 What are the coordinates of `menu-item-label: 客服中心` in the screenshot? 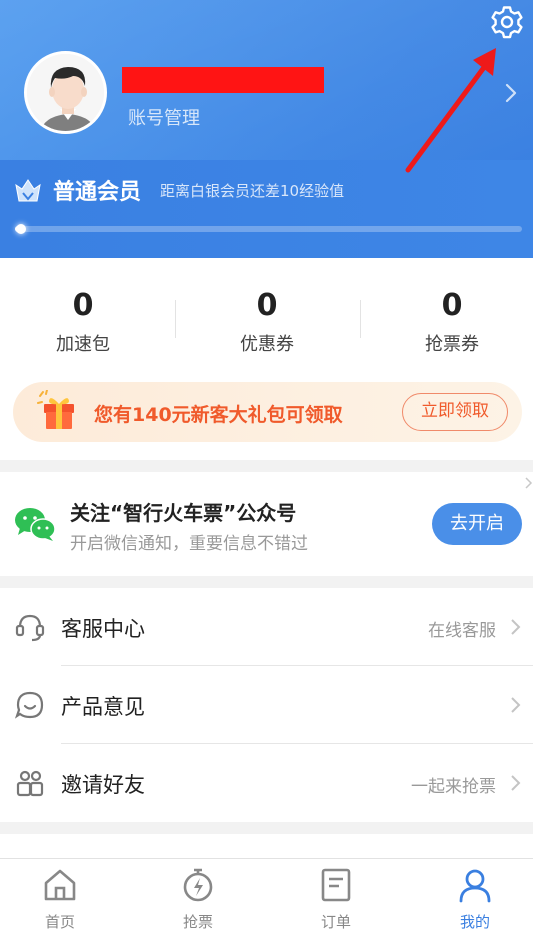 It's located at (103, 629).